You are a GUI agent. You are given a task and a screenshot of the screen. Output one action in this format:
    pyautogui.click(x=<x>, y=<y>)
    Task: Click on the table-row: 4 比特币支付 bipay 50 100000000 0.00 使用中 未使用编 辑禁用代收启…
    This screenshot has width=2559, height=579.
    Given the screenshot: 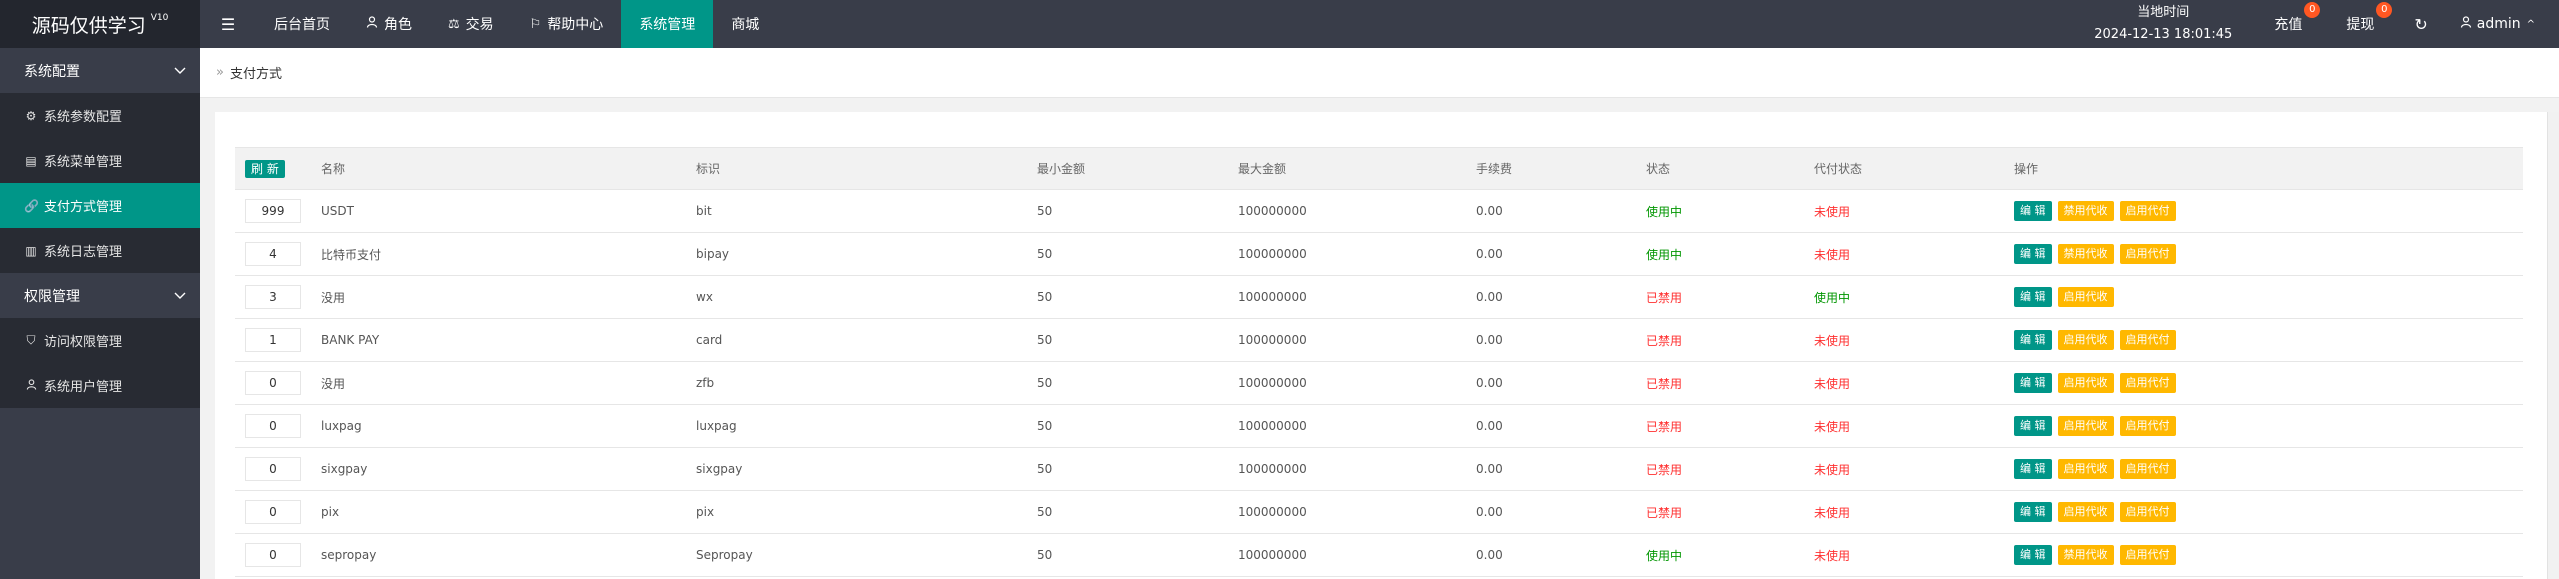 What is the action you would take?
    pyautogui.click(x=1379, y=254)
    